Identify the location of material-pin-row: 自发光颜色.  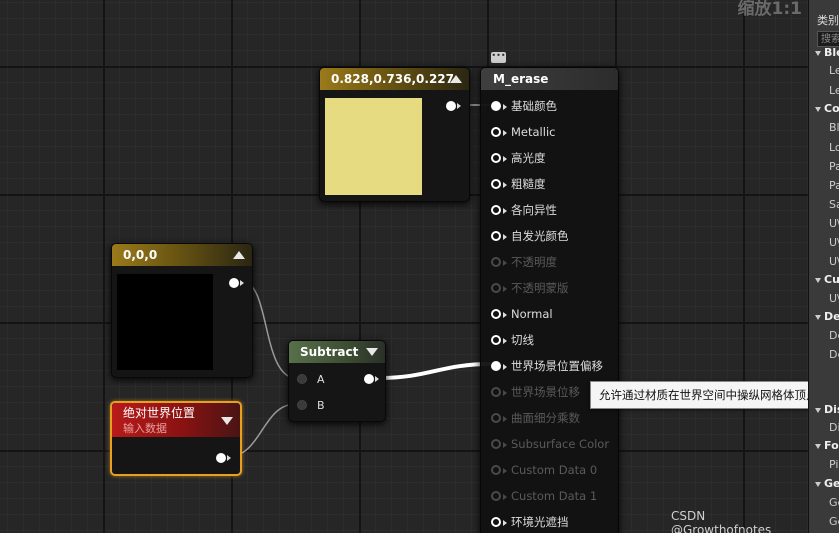
(530, 236).